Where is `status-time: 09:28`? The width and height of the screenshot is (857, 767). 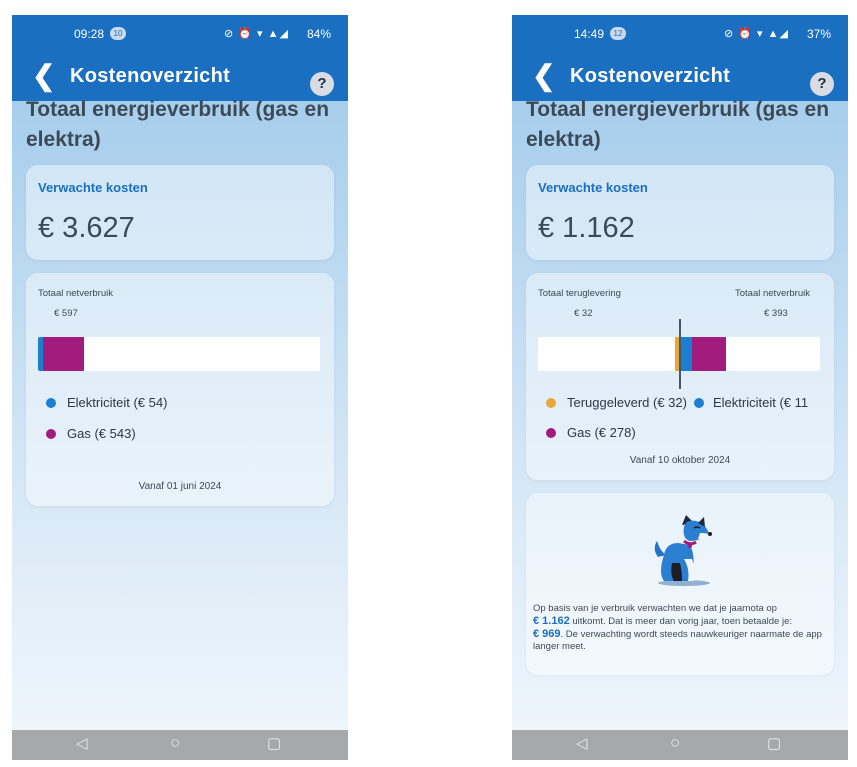 status-time: 09:28 is located at coordinates (89, 34).